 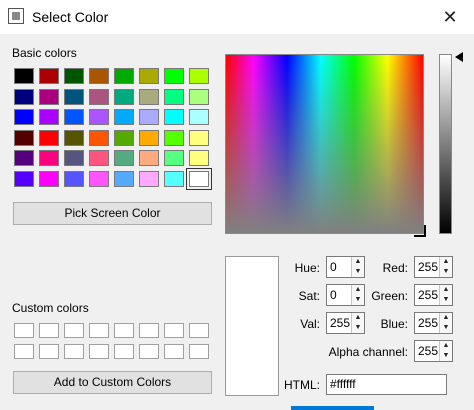 I want to click on luminance-slider, so click(x=445, y=144).